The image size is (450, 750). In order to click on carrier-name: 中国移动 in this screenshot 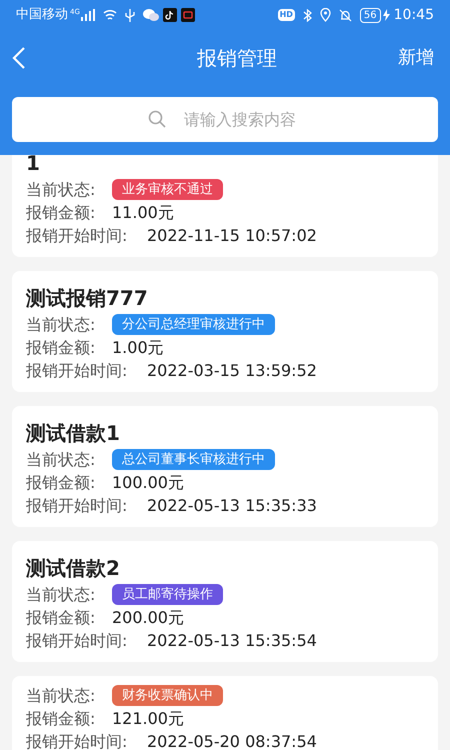, I will do `click(42, 15)`.